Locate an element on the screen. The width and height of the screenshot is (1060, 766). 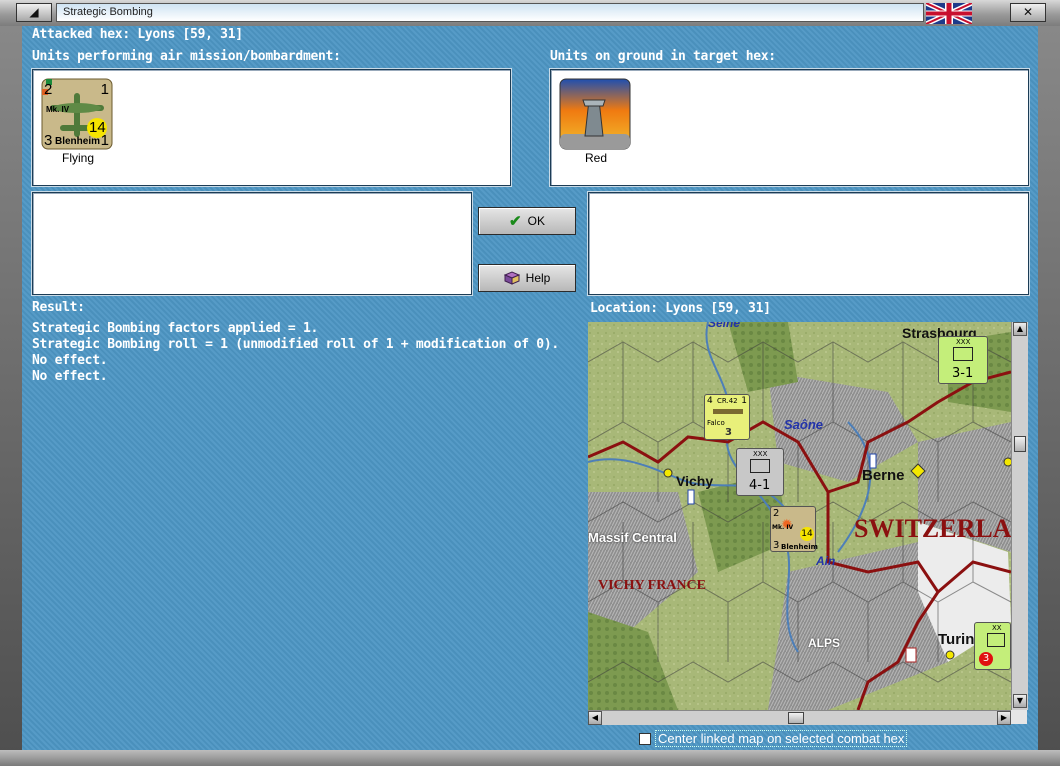
title-bar: ◢ Strategic Bombing ✕ is located at coordinates (530, 13).